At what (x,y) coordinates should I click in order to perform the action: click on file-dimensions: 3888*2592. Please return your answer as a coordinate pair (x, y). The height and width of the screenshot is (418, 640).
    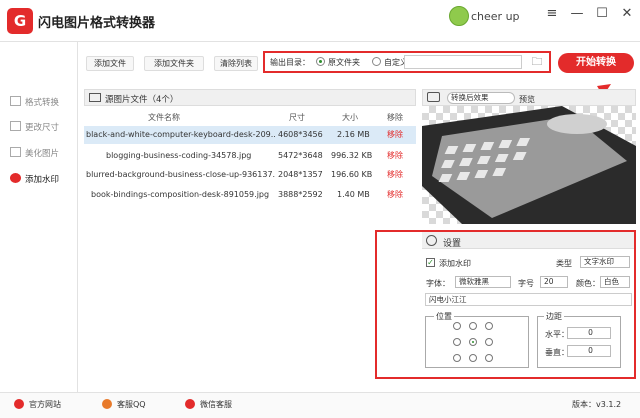
    Looking at the image, I should click on (300, 194).